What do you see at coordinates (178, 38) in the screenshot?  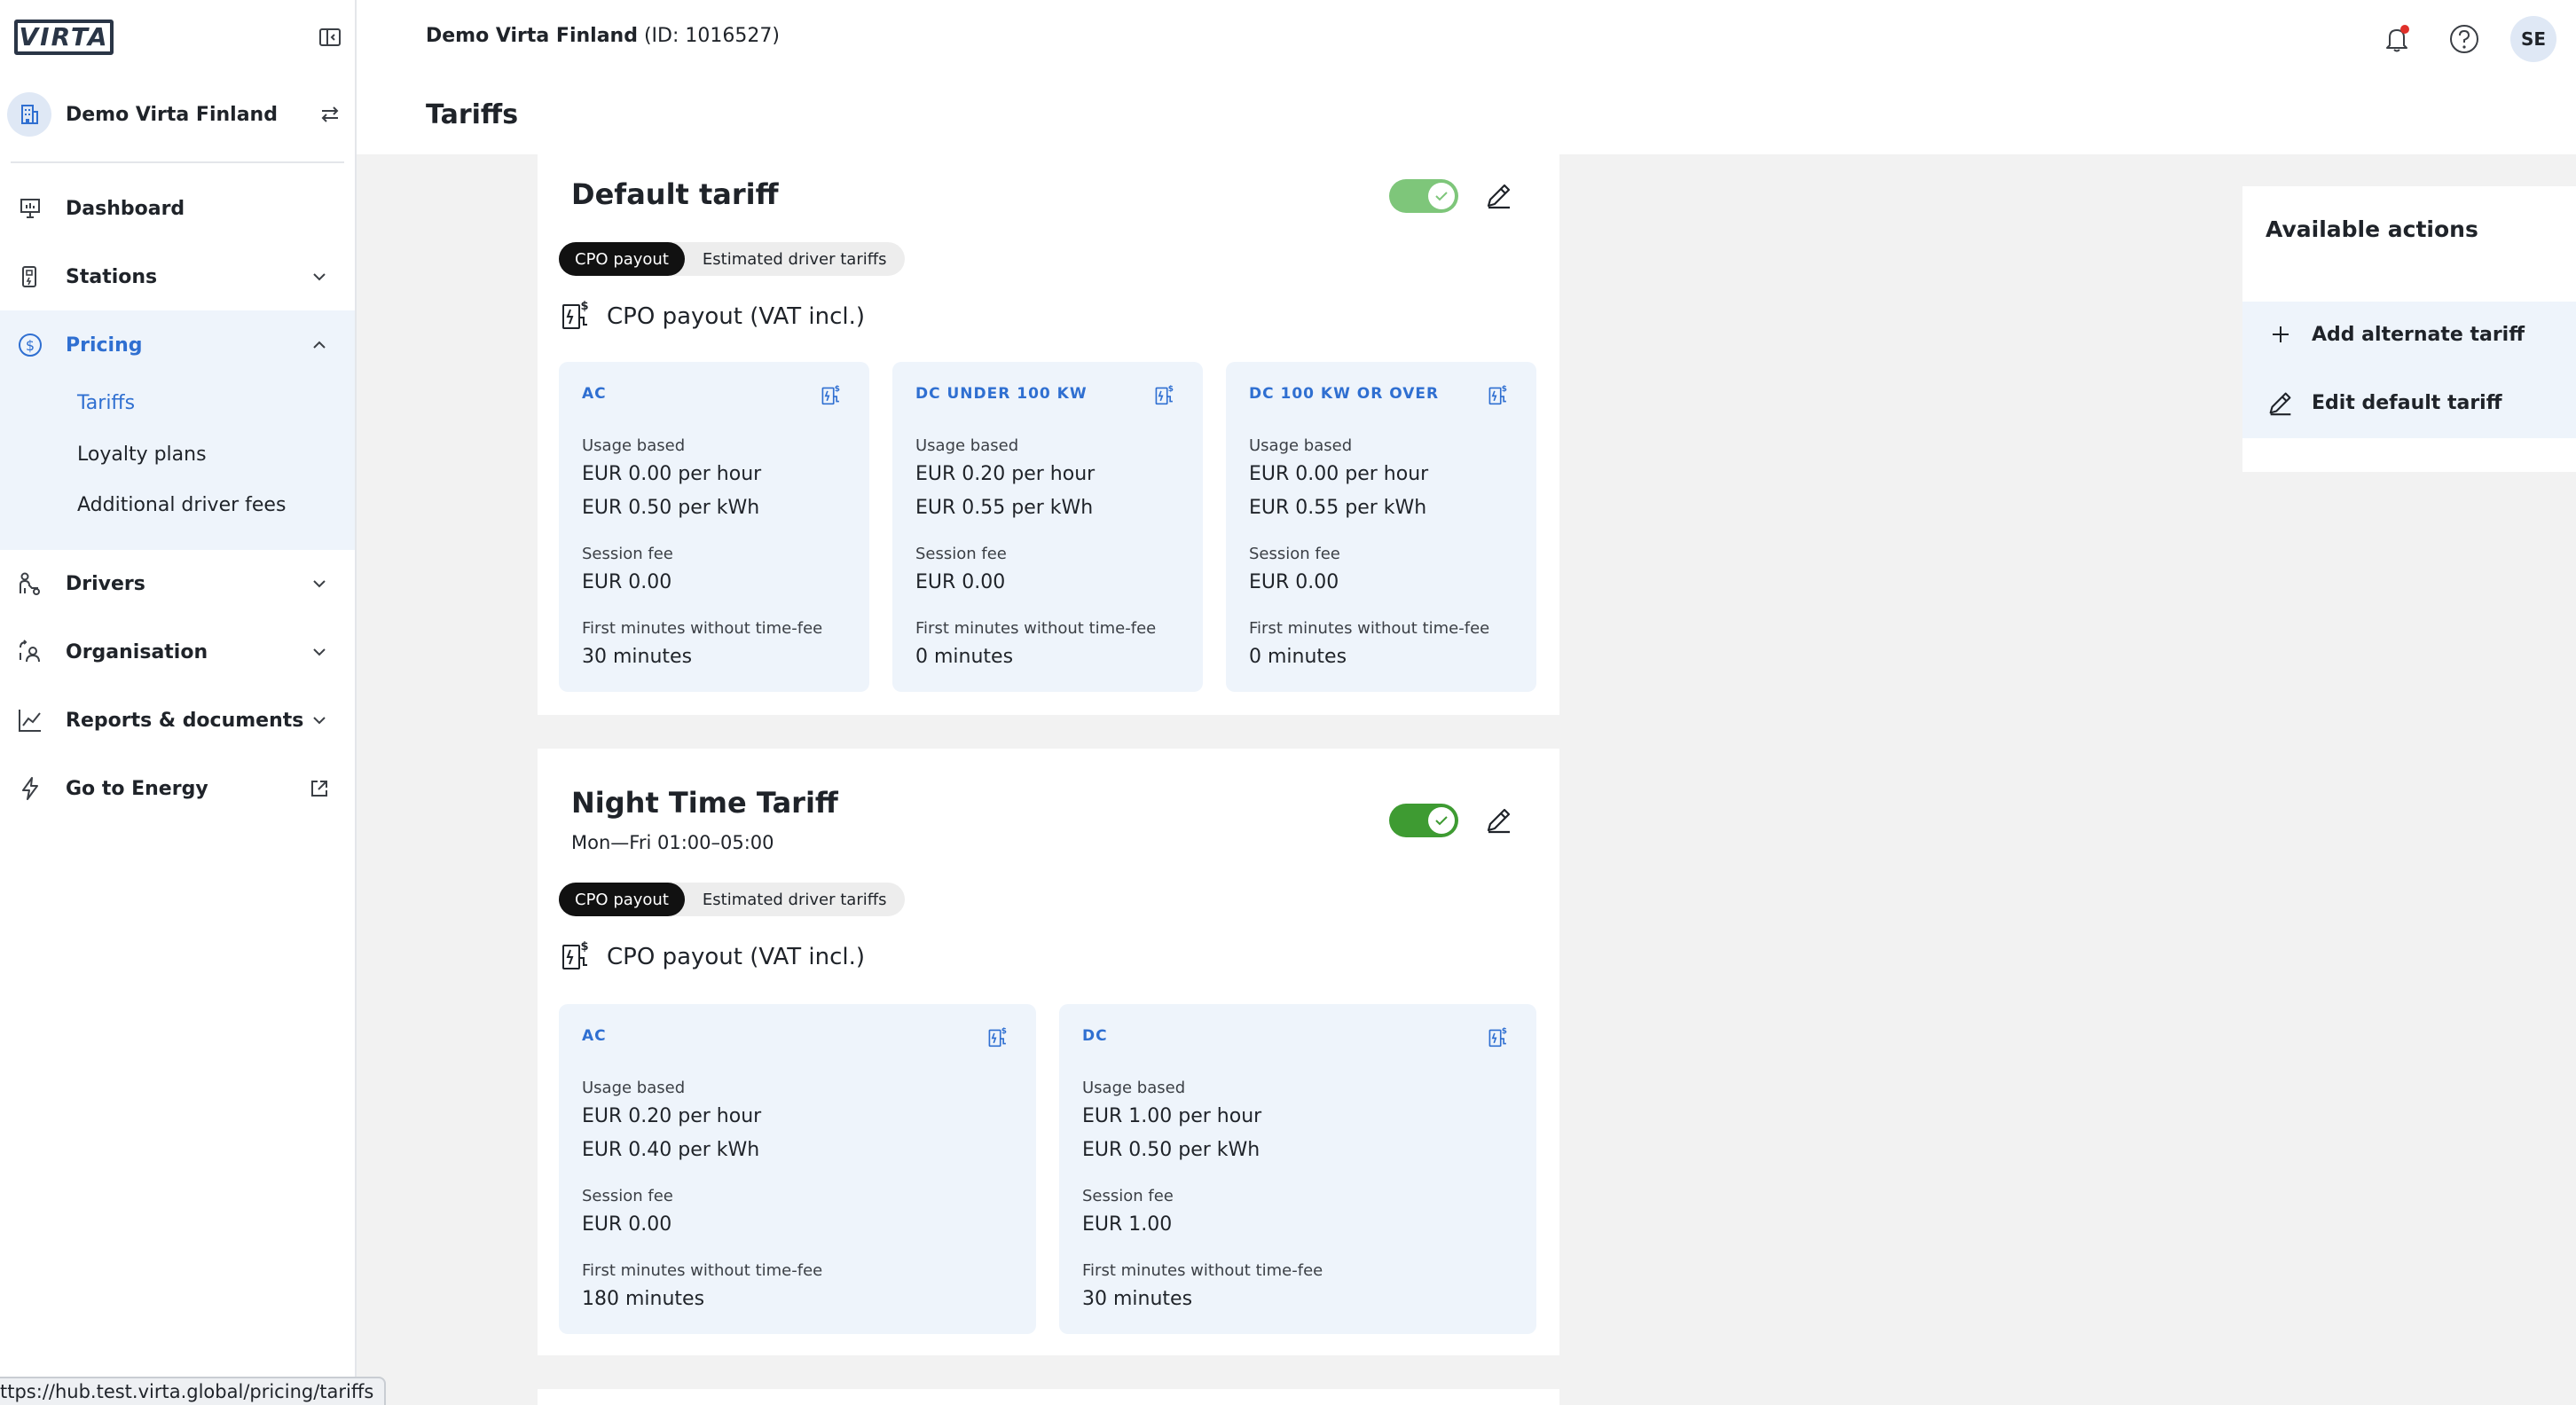 I see `logo-row: VIRTA` at bounding box center [178, 38].